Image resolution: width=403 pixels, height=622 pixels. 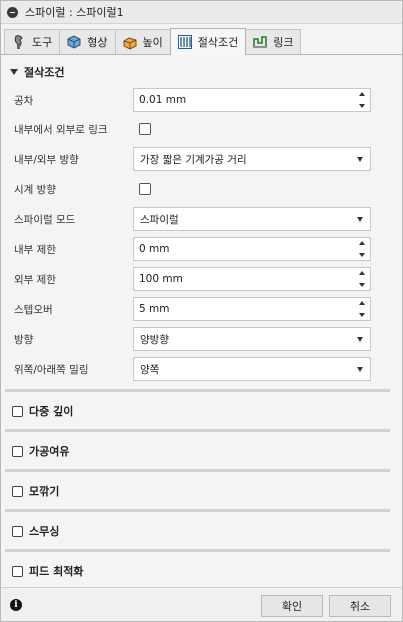 I want to click on section-multiple-depths: 다중 깊이, so click(x=42, y=411).